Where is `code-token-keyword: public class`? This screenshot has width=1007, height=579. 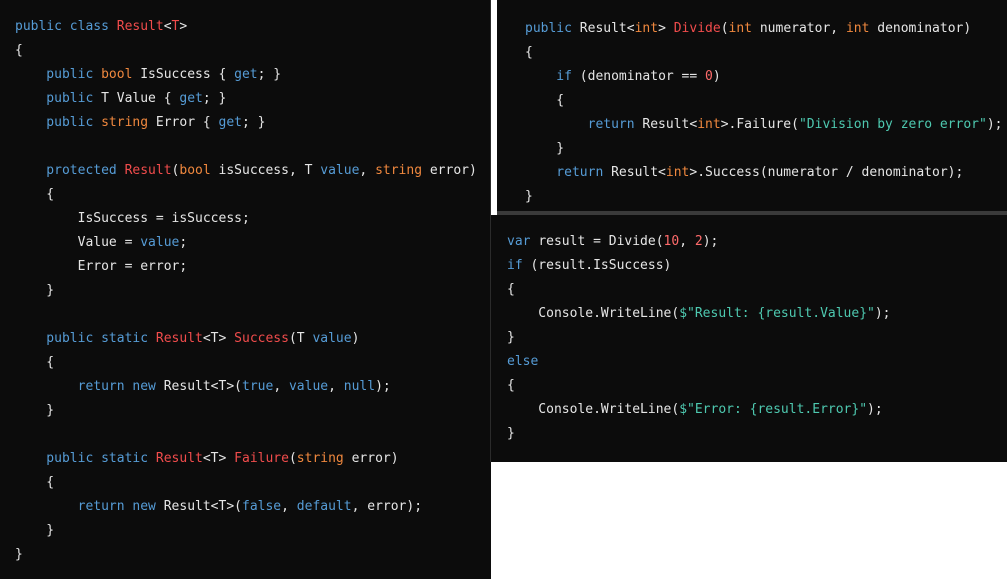 code-token-keyword: public class is located at coordinates (66, 26).